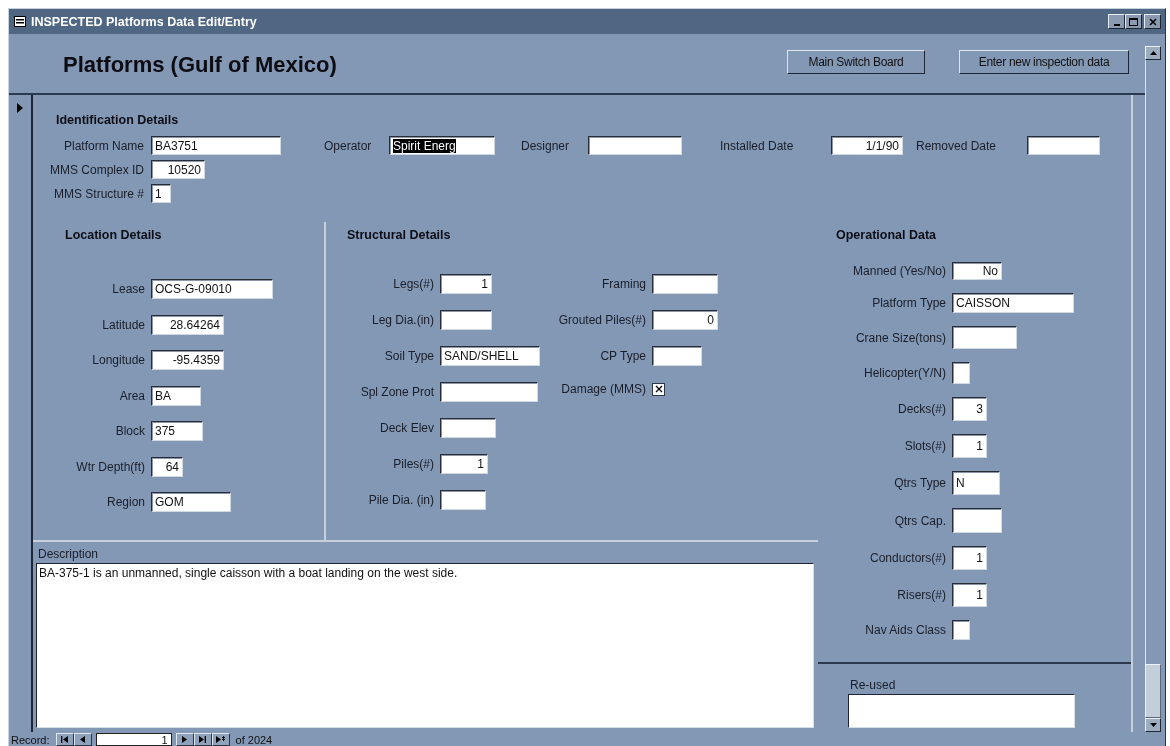 The height and width of the screenshot is (746, 1170). I want to click on field-label: CP Type, so click(623, 356).